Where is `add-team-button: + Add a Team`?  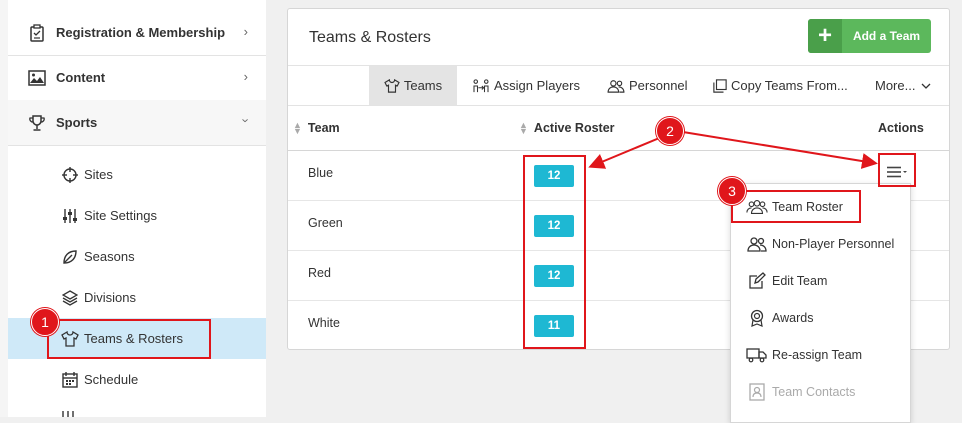
add-team-button: + Add a Team is located at coordinates (869, 36).